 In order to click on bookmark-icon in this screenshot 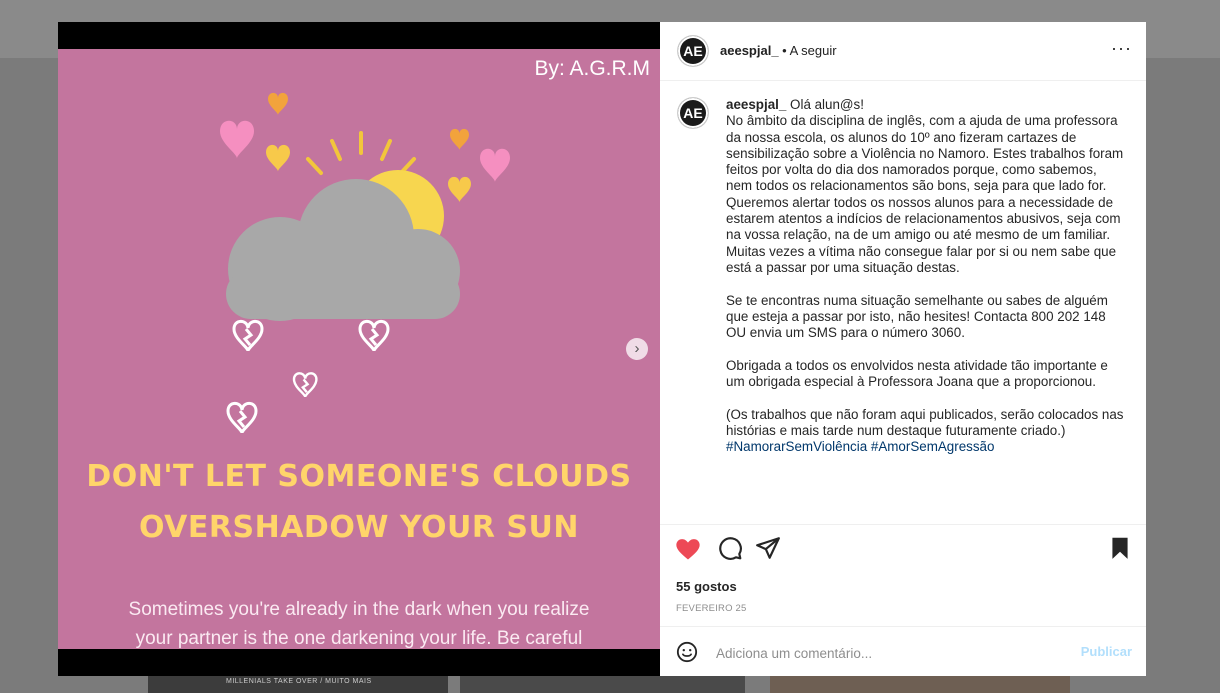, I will do `click(1120, 548)`.